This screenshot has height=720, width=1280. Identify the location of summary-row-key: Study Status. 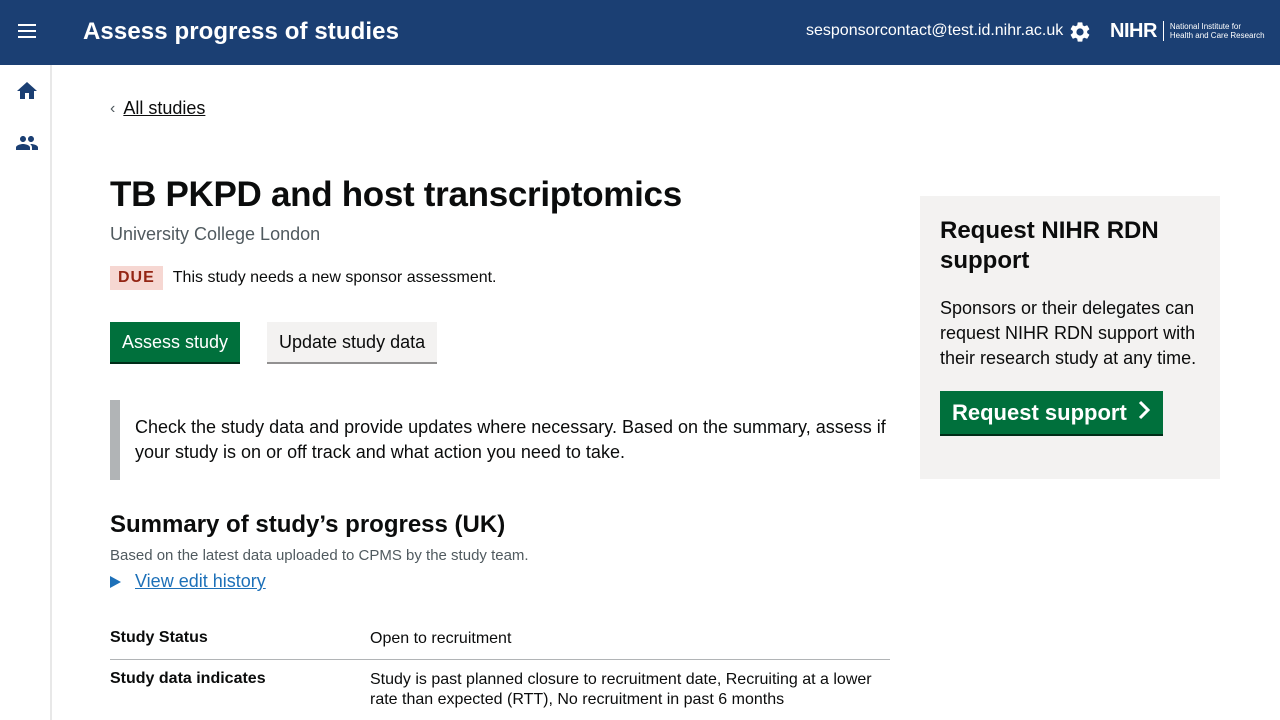
(159, 637).